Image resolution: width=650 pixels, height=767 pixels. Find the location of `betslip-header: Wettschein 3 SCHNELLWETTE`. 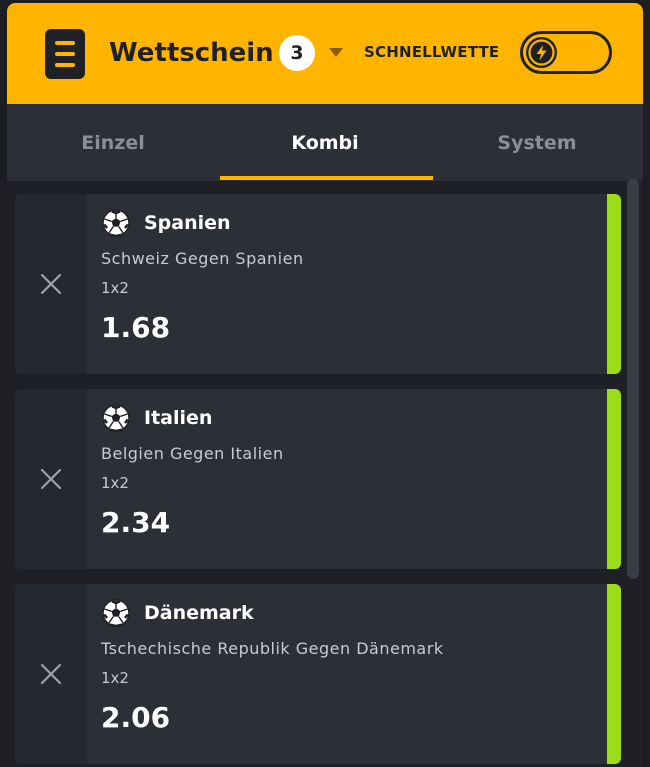

betslip-header: Wettschein 3 SCHNELLWETTE is located at coordinates (325, 53).